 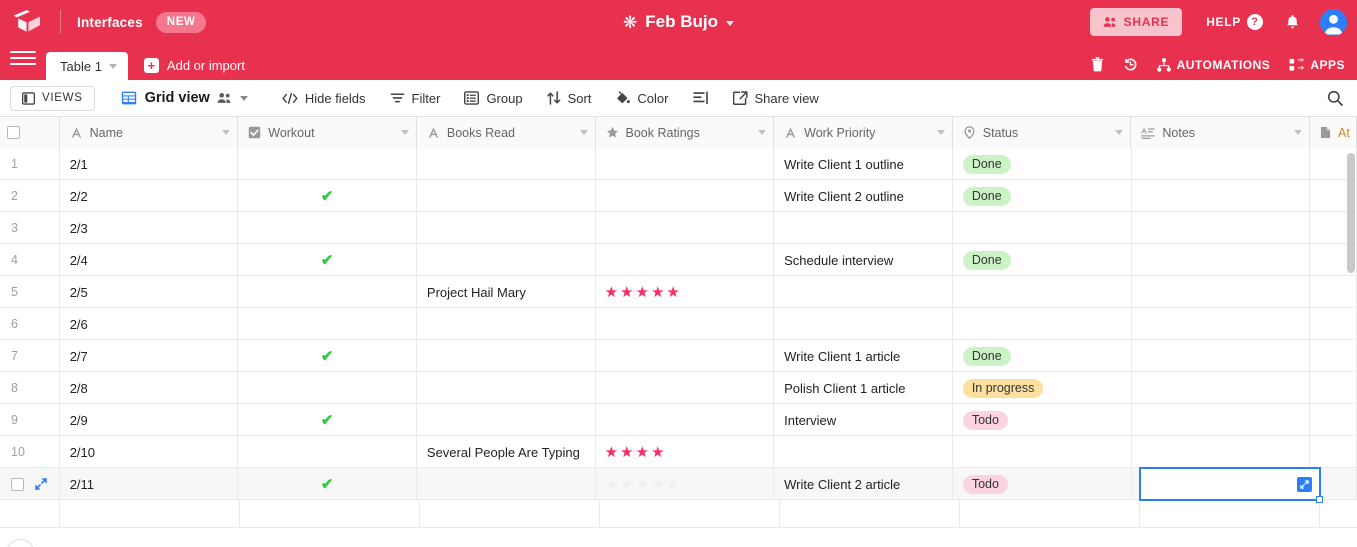 I want to click on cell-name: 2/5, so click(x=149, y=292).